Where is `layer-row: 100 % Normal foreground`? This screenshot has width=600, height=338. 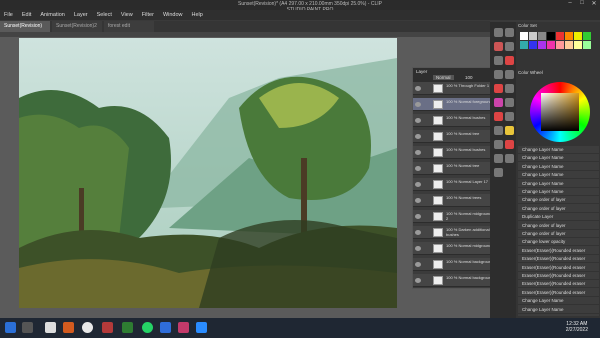 layer-row: 100 % Normal foreground is located at coordinates (454, 104).